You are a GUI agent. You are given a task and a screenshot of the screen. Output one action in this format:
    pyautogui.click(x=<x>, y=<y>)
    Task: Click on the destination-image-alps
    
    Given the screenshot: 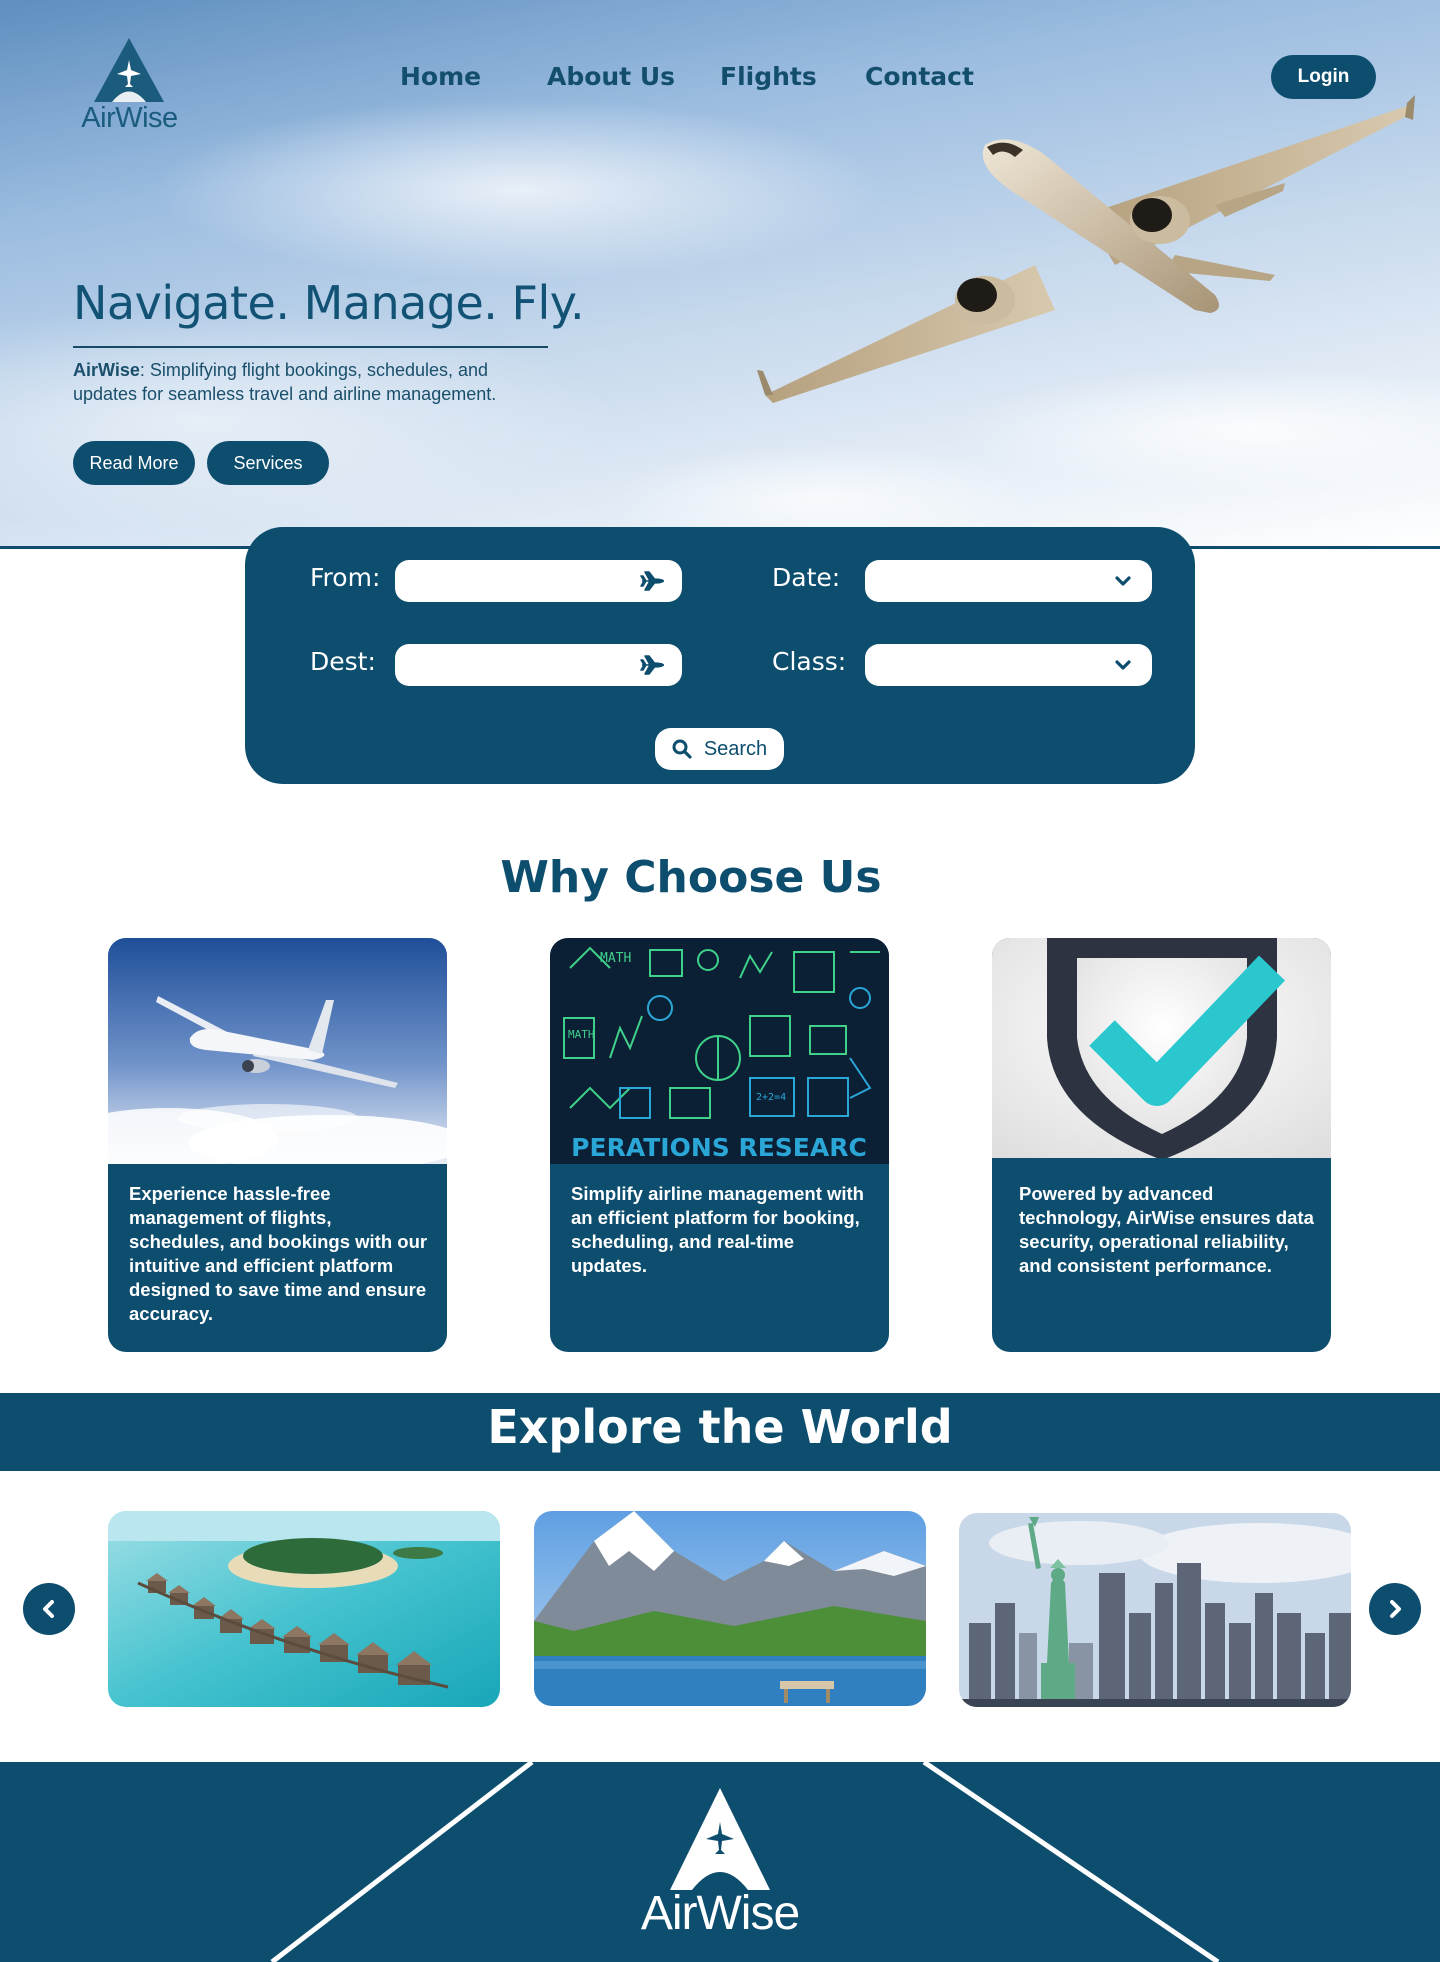 What is the action you would take?
    pyautogui.click(x=730, y=1608)
    